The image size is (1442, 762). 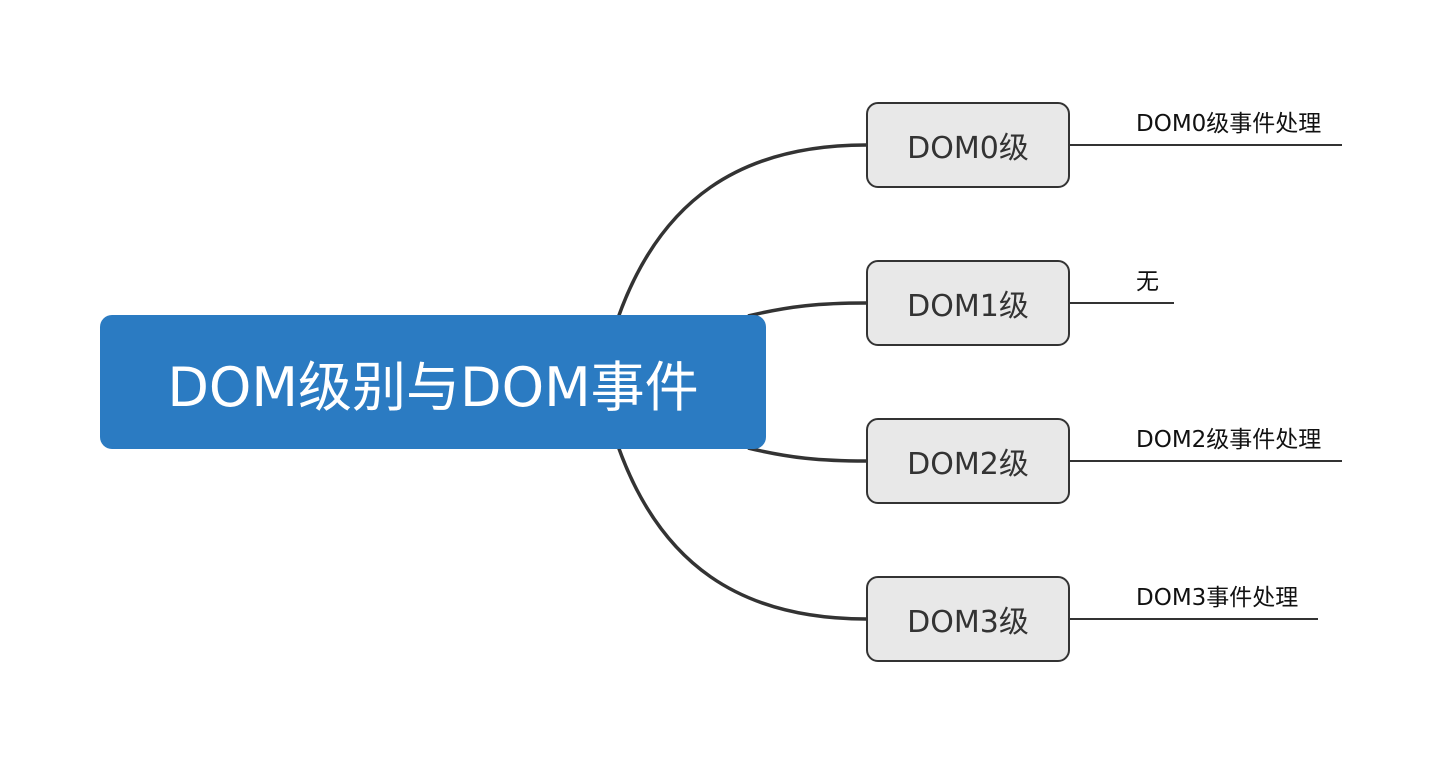 What do you see at coordinates (807, 454) in the screenshot?
I see `connector-root-dom2` at bounding box center [807, 454].